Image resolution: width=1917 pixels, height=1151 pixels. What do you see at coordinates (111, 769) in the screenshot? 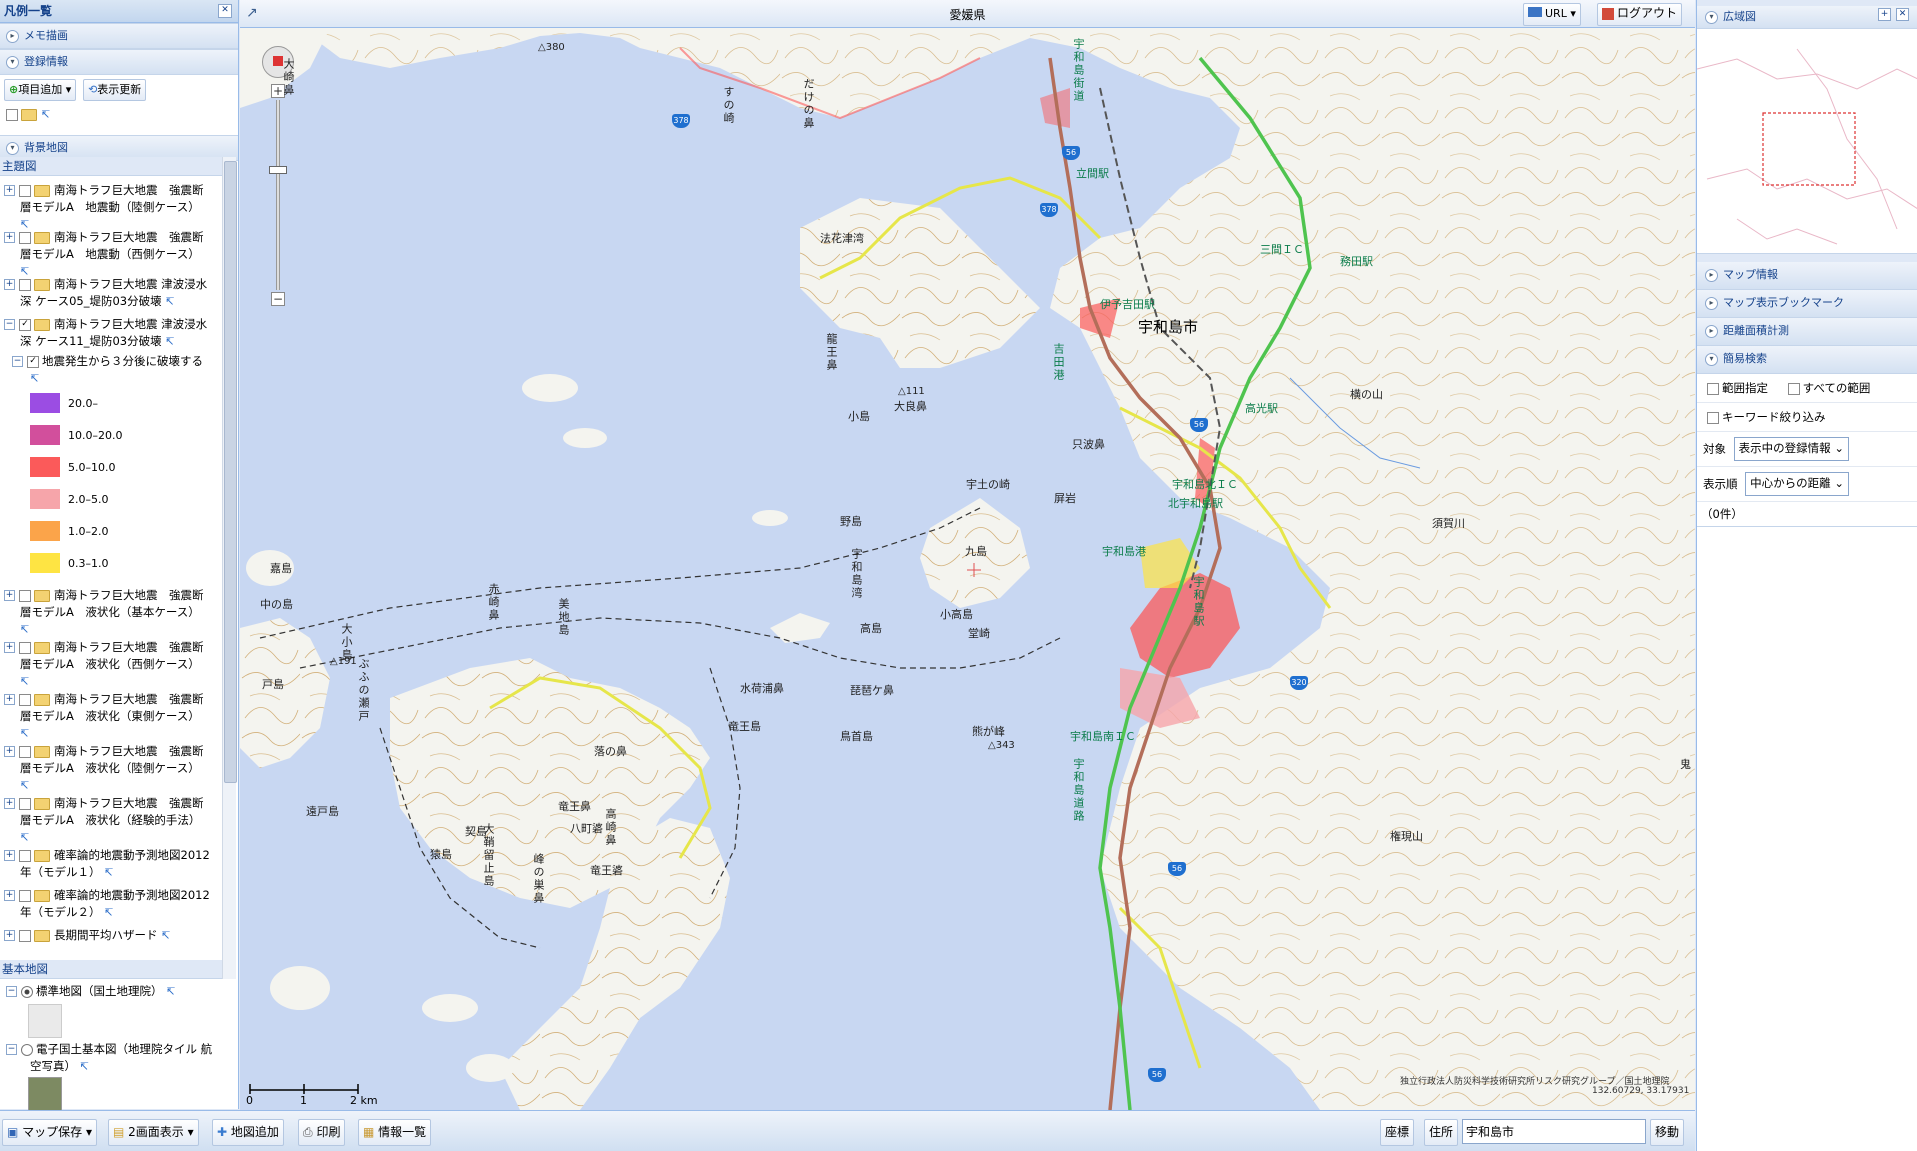
I see `layer-item: + 南海トラフ巨大地震 強震断 層モデルA 液状化（陸側ケース） ↸` at bounding box center [111, 769].